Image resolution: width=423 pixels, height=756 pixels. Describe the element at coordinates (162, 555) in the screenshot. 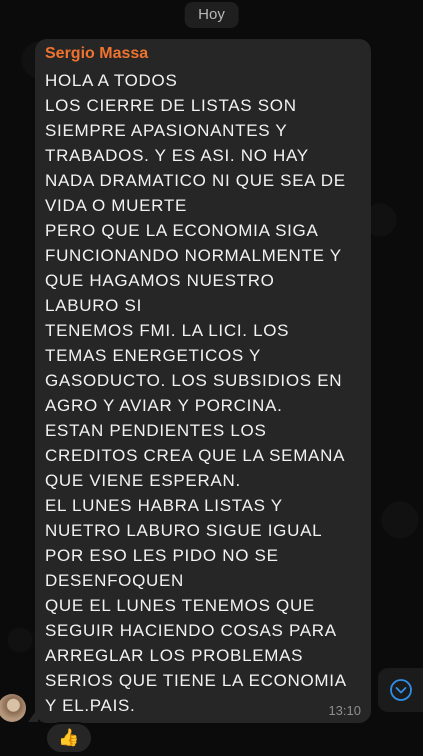

I see `message-line: POR ESO LES PIDO NO SE` at that location.